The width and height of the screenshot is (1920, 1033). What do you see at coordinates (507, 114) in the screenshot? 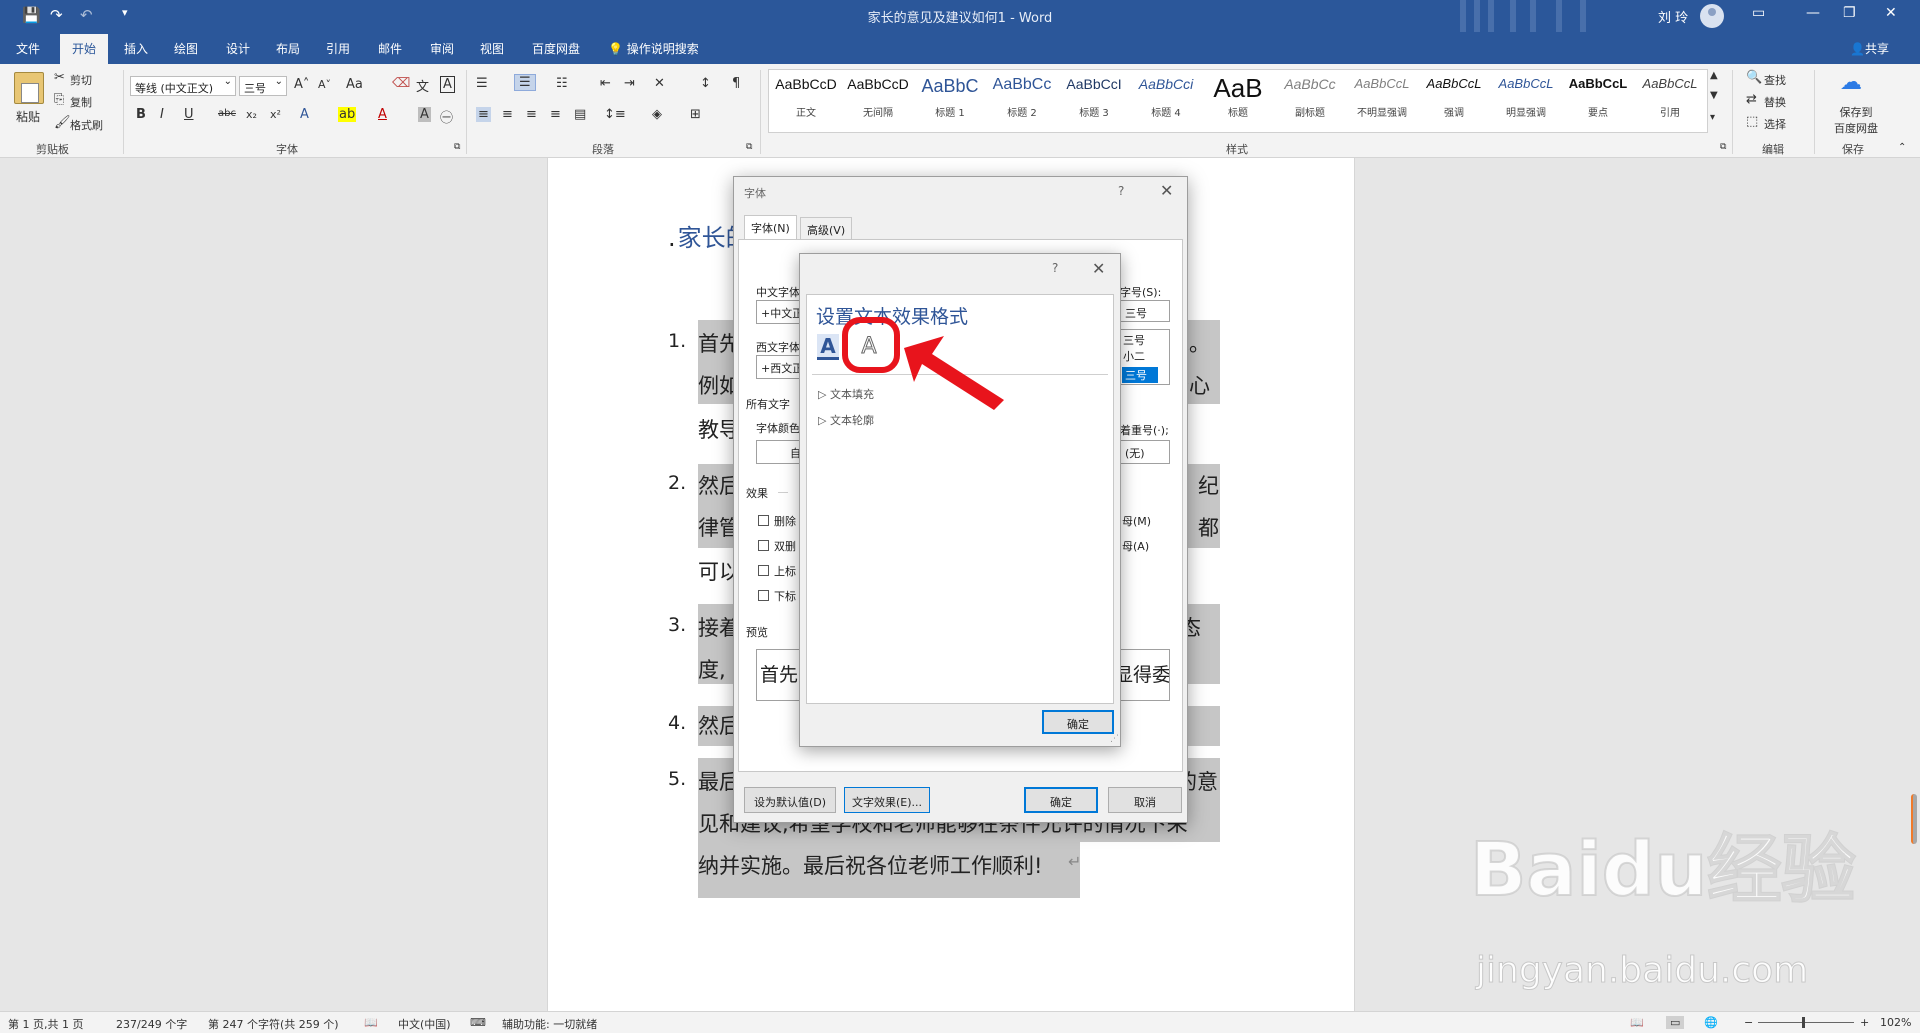
I see `align-center-icon: ≡` at bounding box center [507, 114].